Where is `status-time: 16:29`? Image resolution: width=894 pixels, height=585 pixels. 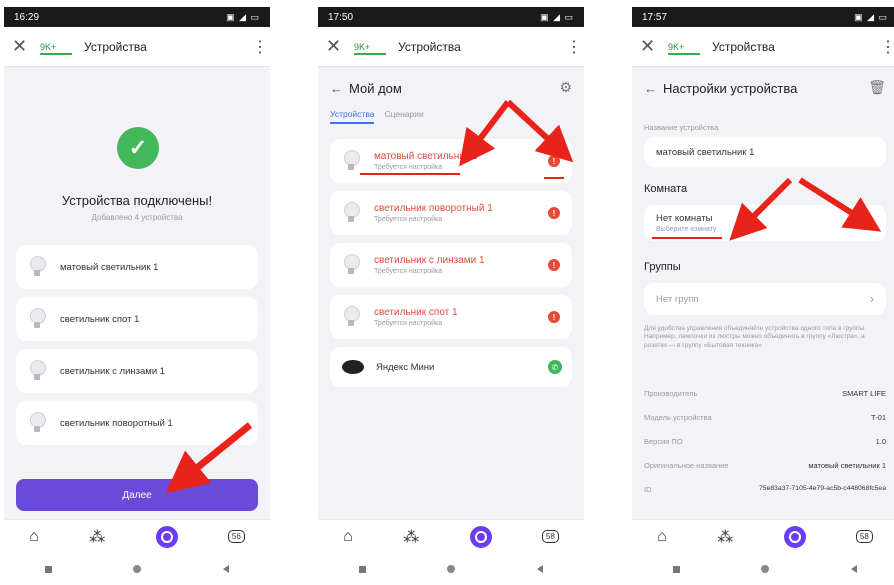 status-time: 16:29 is located at coordinates (27, 17).